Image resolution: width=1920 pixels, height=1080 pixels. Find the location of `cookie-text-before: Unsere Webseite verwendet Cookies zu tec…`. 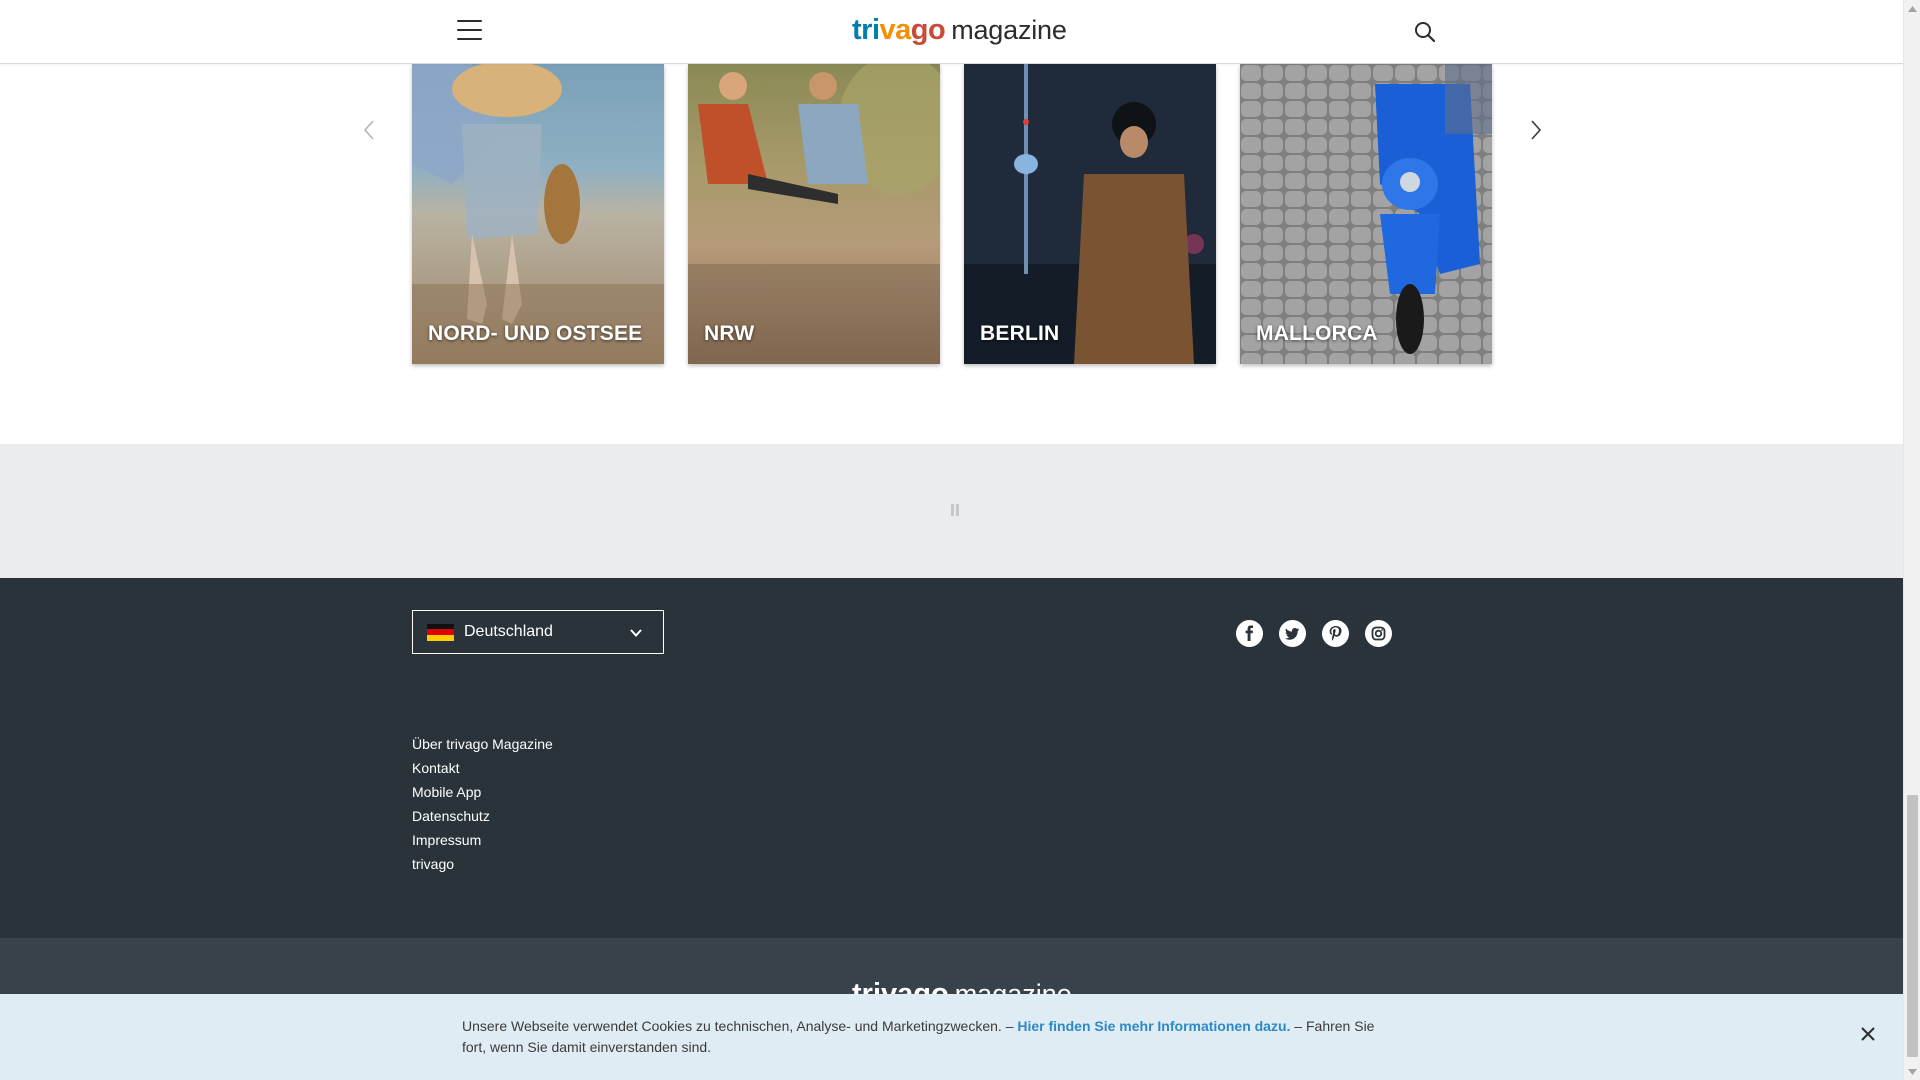

cookie-text-before: Unsere Webseite verwendet Cookies zu tec… is located at coordinates (740, 1026).